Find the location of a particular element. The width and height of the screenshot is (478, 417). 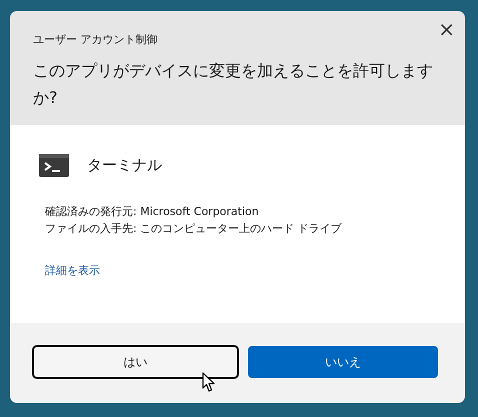

close-button: × is located at coordinates (446, 29).